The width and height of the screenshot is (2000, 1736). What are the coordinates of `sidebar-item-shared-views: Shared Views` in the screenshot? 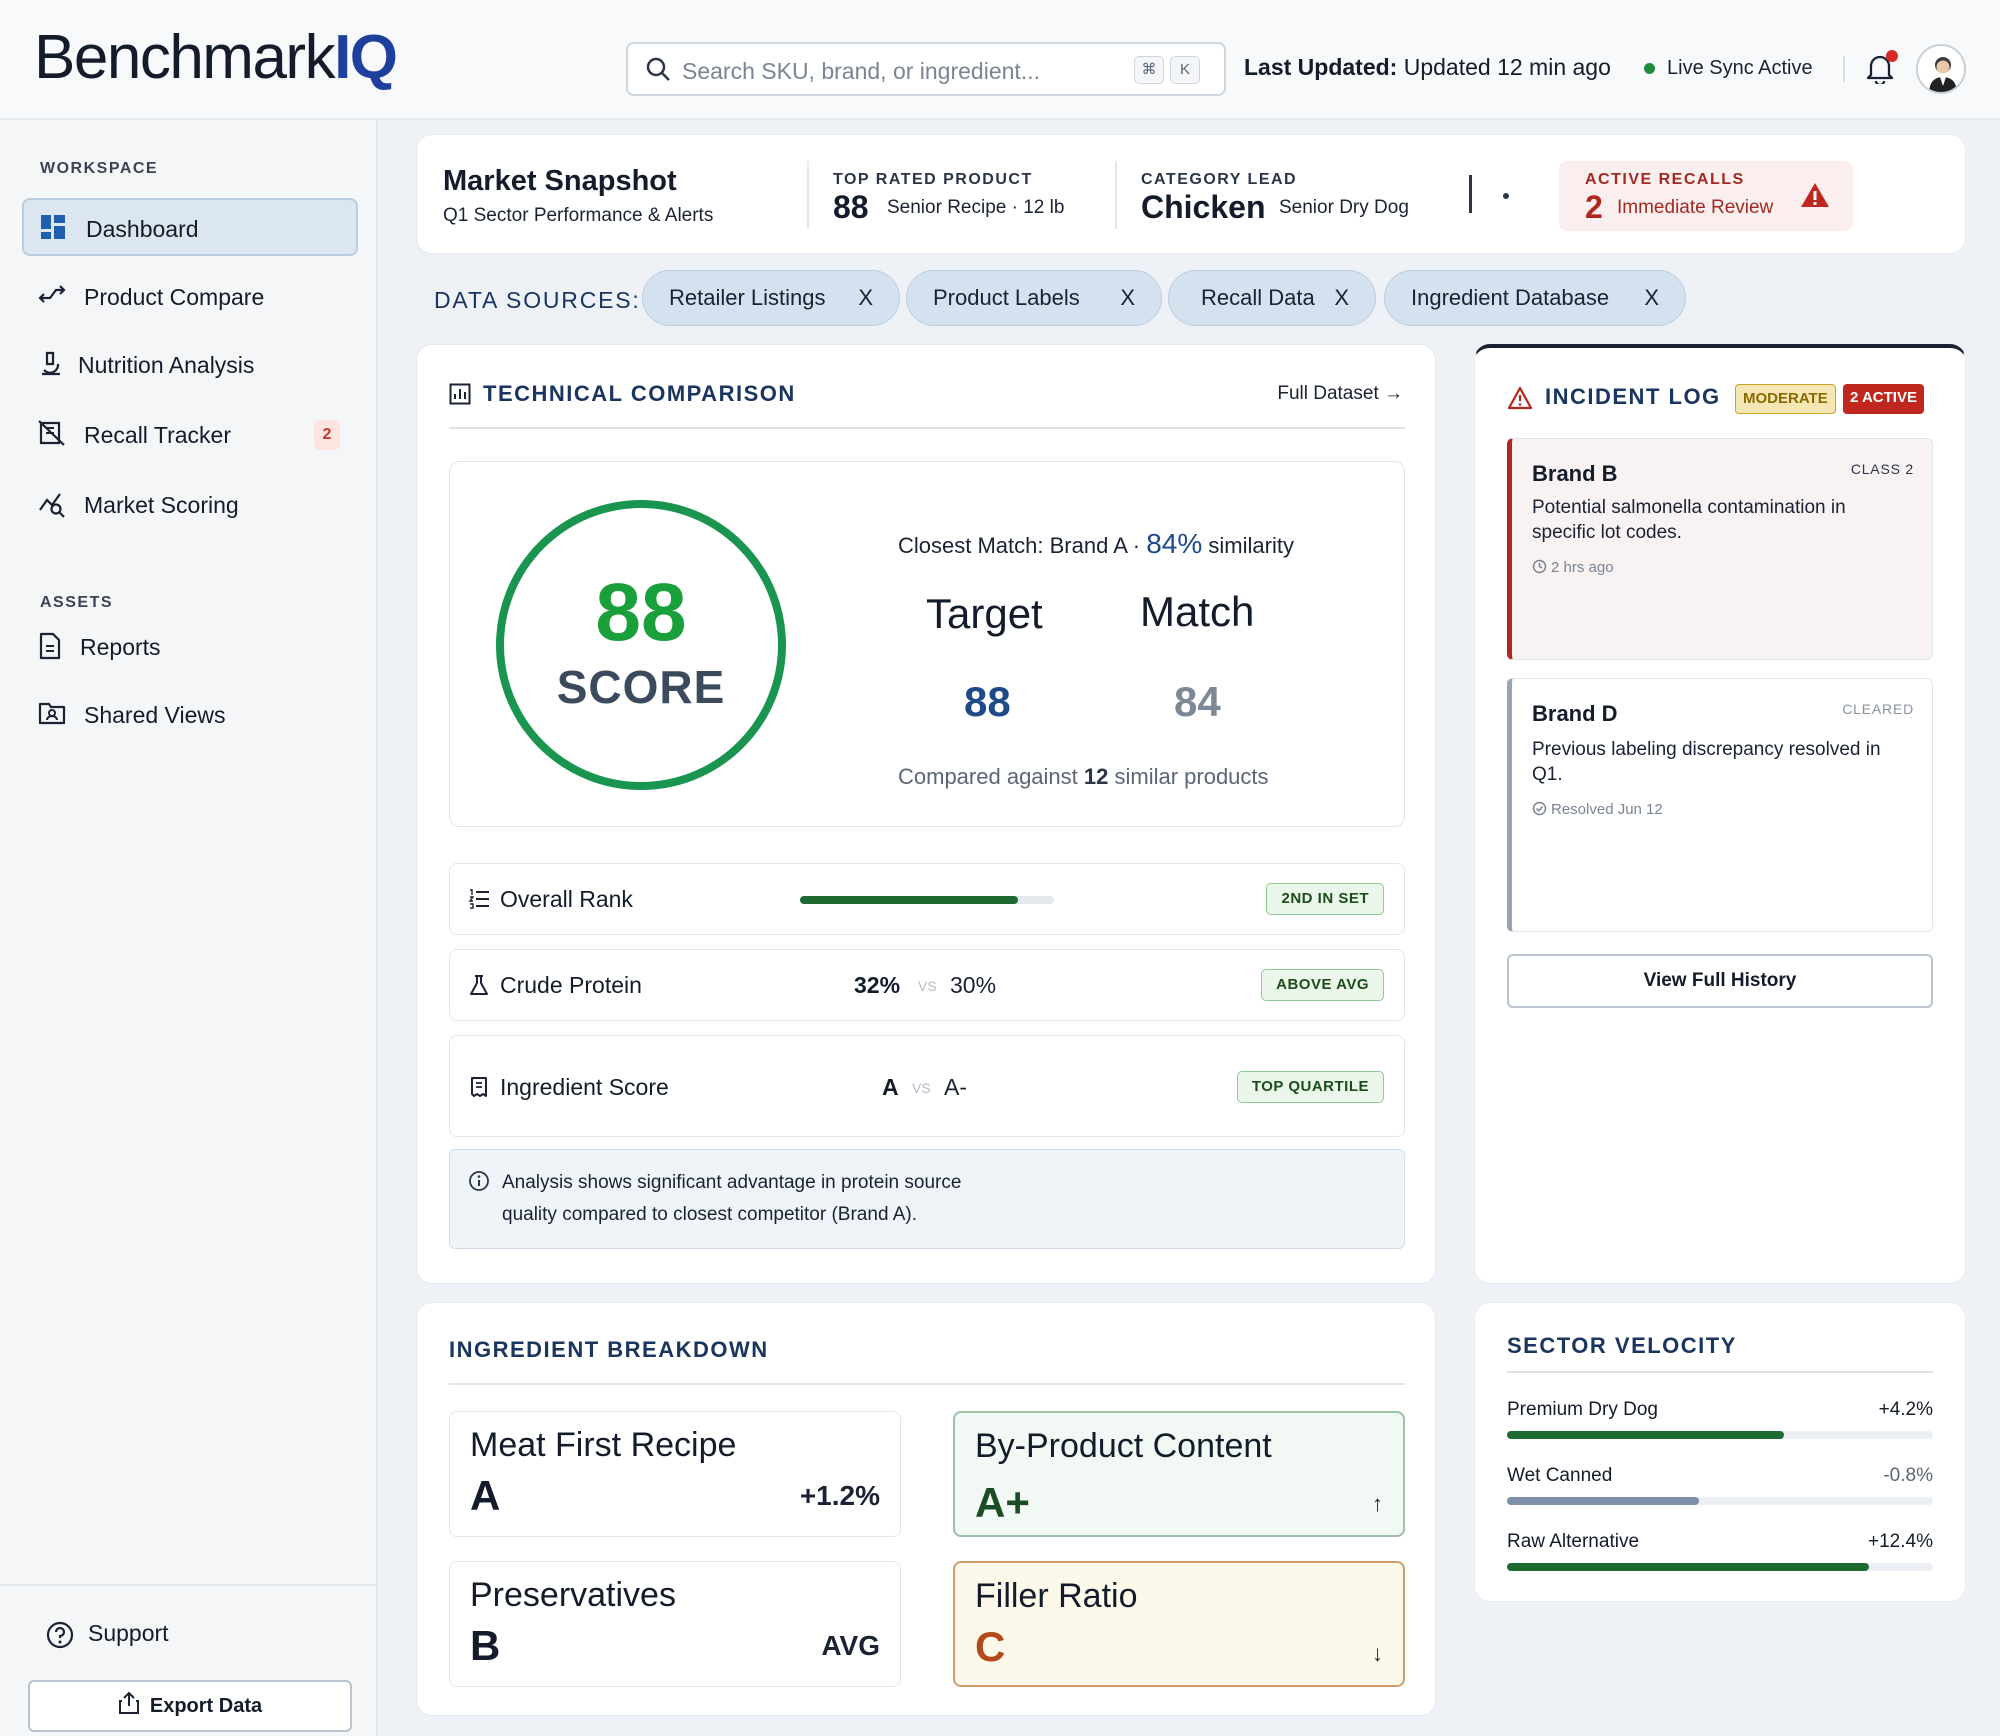 It's located at (190, 715).